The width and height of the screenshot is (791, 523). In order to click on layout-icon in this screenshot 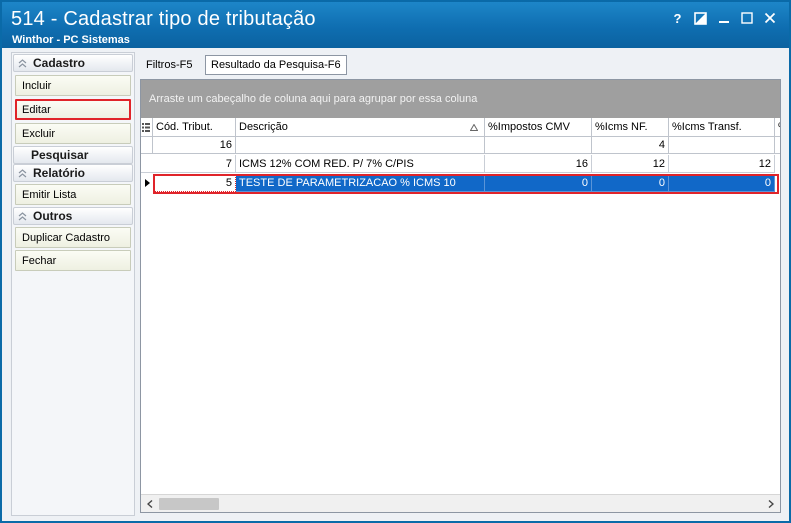, I will do `click(700, 18)`.